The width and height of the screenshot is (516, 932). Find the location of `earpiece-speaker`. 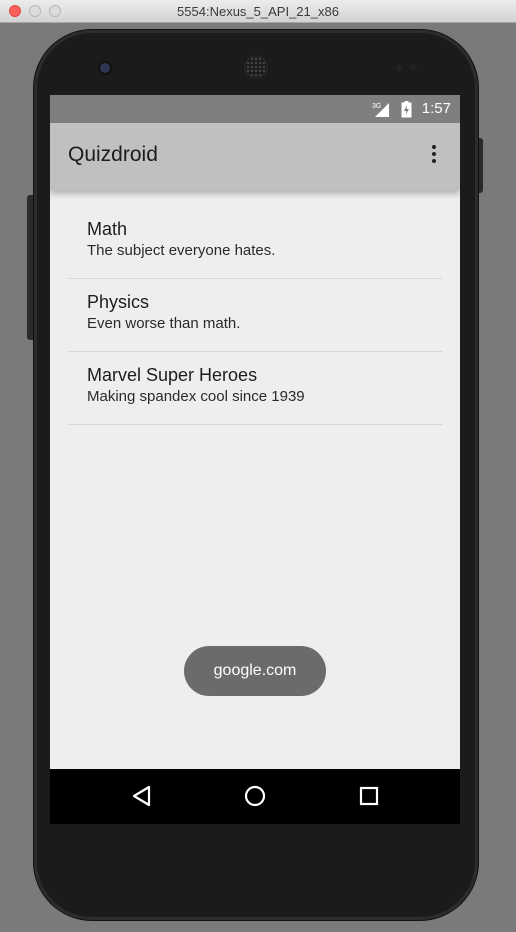

earpiece-speaker is located at coordinates (256, 67).